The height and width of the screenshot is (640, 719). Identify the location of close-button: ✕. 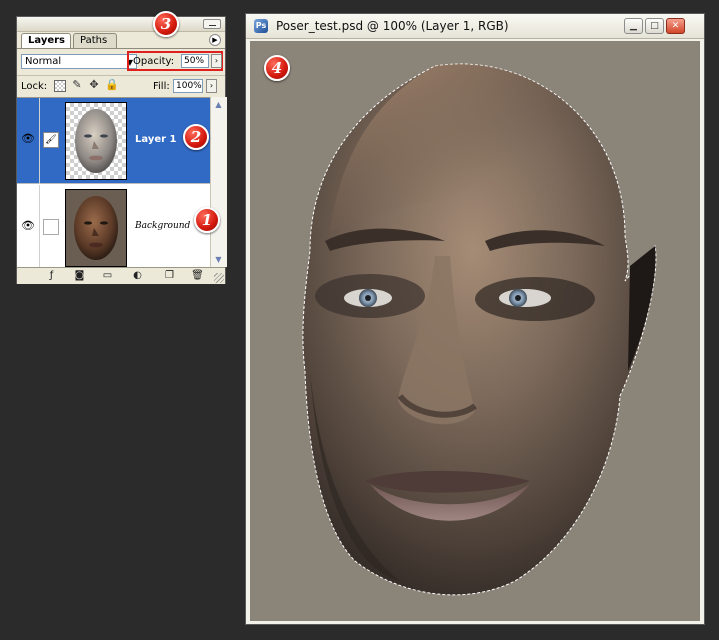
(675, 26).